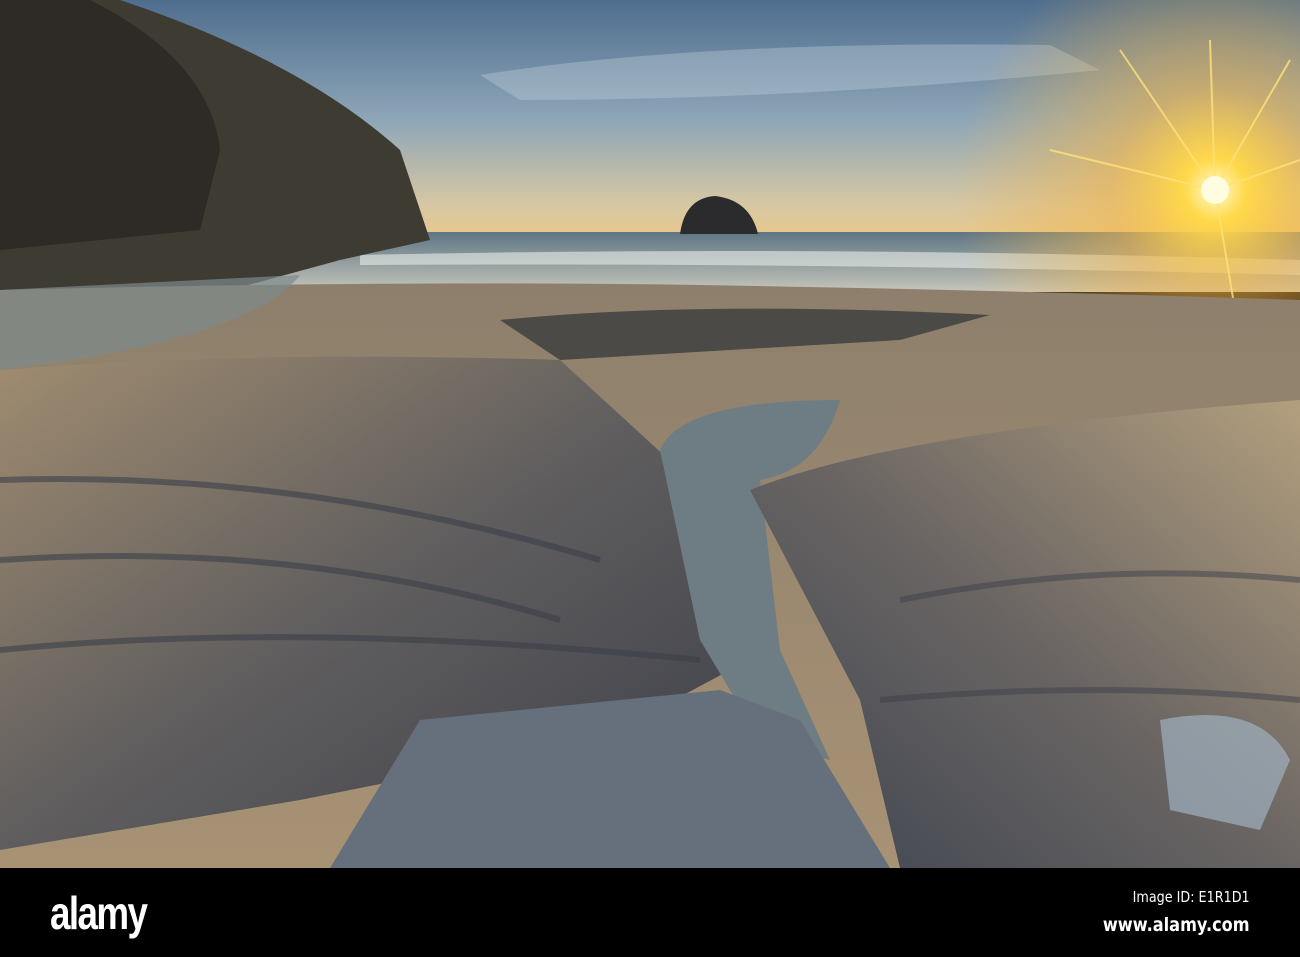  Describe the element at coordinates (99, 913) in the screenshot. I see `alamy-logo: alamy` at that location.